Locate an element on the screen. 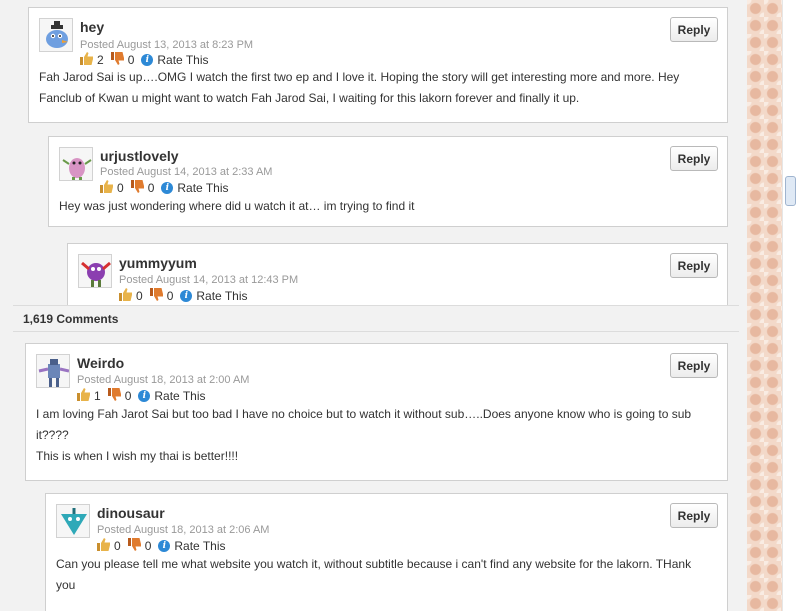 The width and height of the screenshot is (797, 611). comment-date: Posted August 18, 2013 at 2:00 AM is located at coordinates (163, 380).